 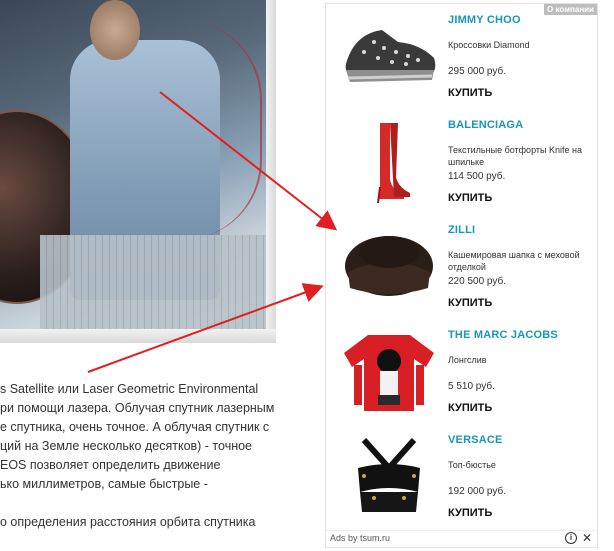 I want to click on ad-brand-link: BALENCIAGA, so click(x=485, y=125).